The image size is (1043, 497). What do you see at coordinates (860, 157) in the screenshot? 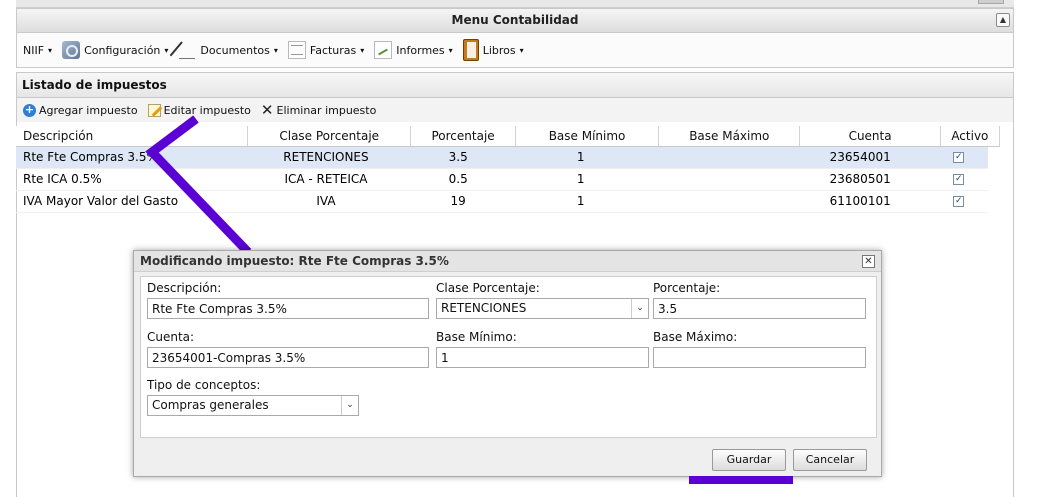
I see `cell-cuenta: 23654001` at bounding box center [860, 157].